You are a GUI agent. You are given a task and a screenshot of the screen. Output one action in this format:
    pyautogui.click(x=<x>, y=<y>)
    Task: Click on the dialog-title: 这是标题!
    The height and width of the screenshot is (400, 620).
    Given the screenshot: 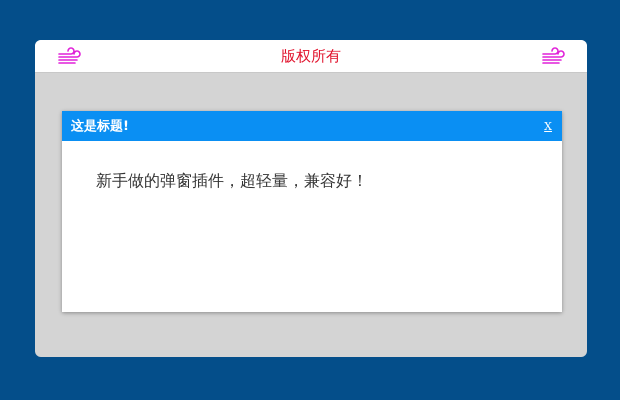 What is the action you would take?
    pyautogui.click(x=100, y=126)
    